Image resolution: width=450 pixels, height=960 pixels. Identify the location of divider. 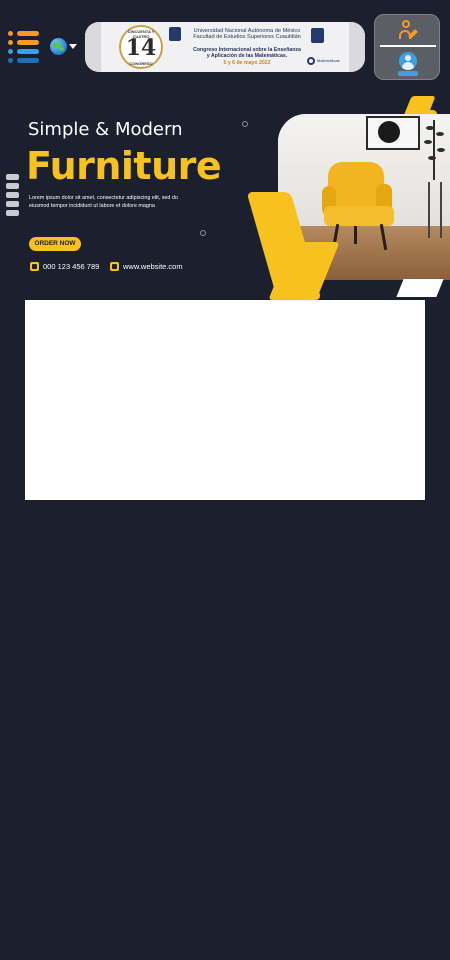
(408, 46).